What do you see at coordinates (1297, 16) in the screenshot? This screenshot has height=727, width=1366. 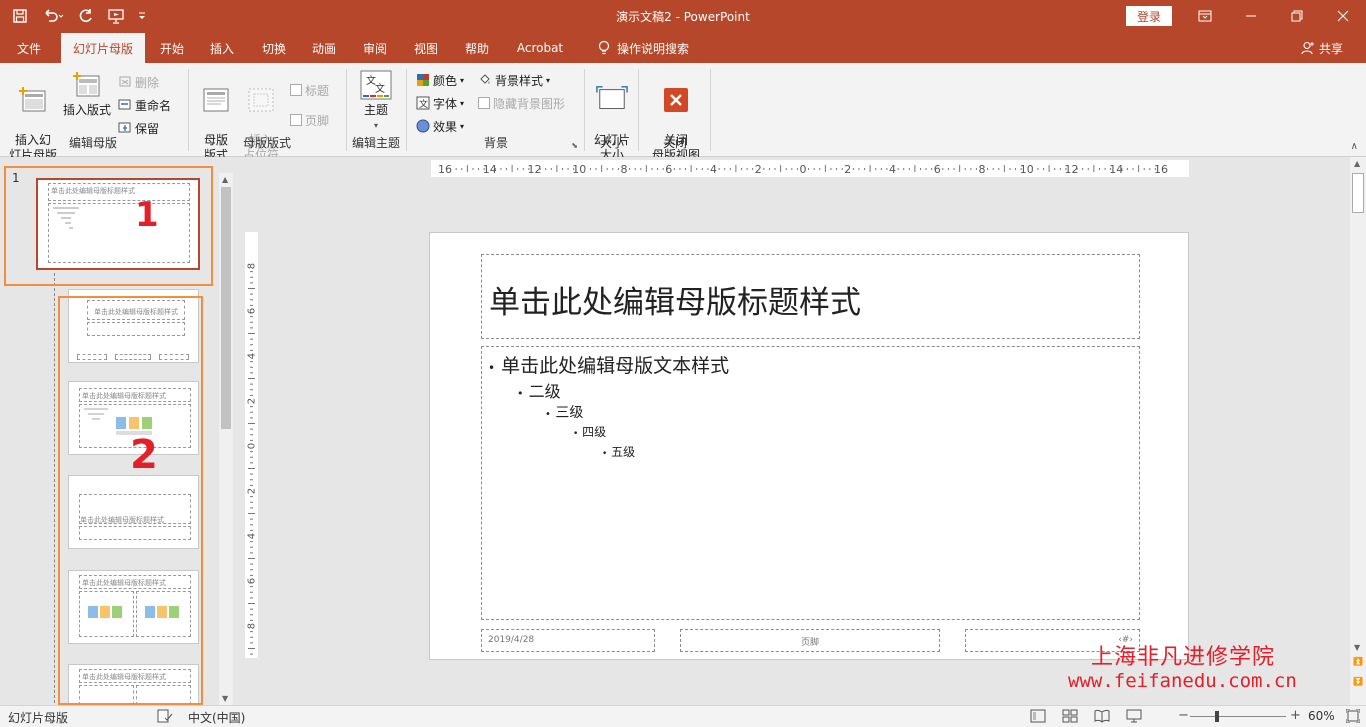 I see `restore-button` at bounding box center [1297, 16].